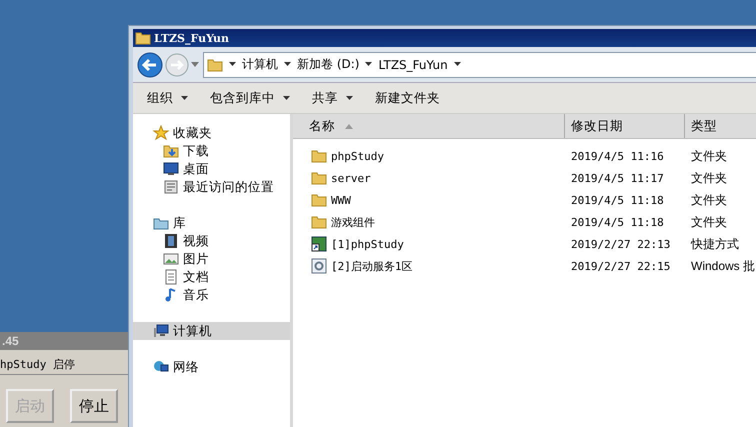 The width and height of the screenshot is (756, 427). What do you see at coordinates (192, 38) in the screenshot?
I see `window-title: LTZS_FuYun` at bounding box center [192, 38].